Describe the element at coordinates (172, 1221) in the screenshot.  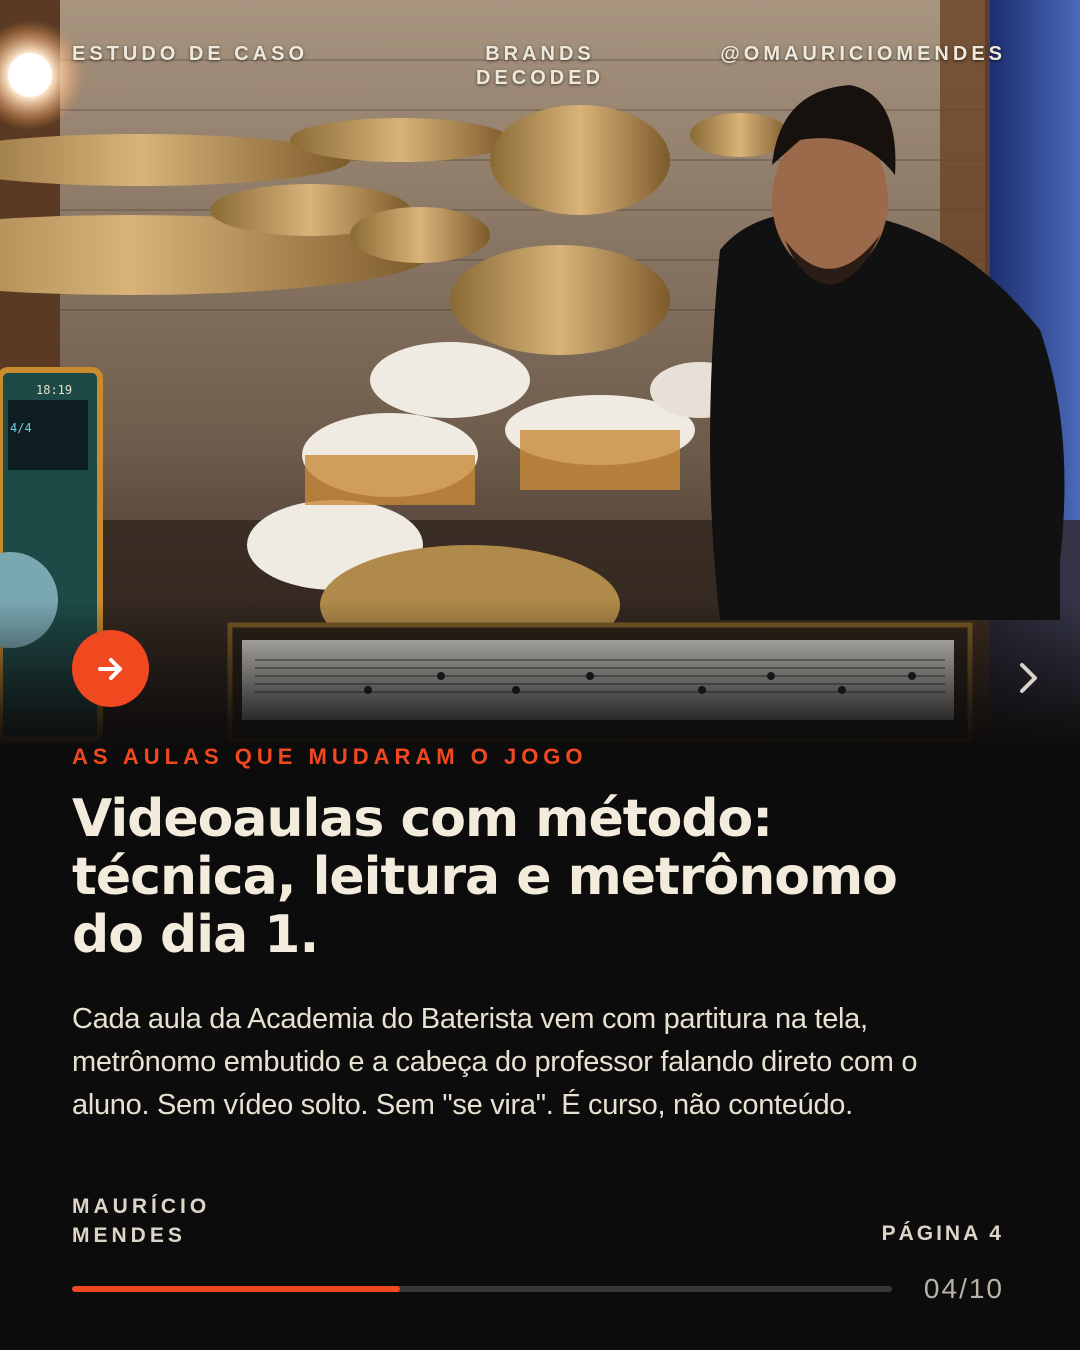
I see `author-name: MAURÍCIO MENDES` at that location.